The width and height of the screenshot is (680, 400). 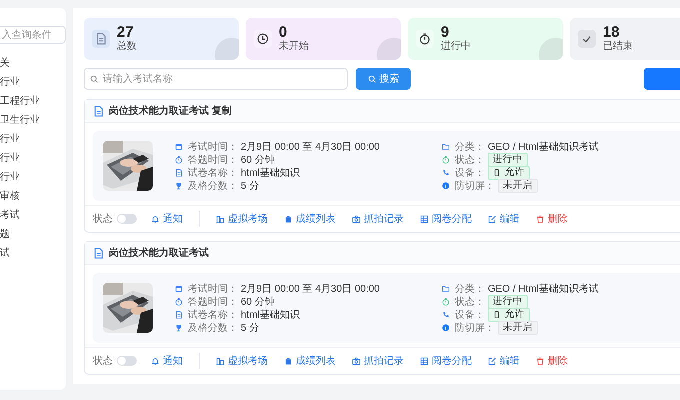 I want to click on add-button, so click(x=662, y=79).